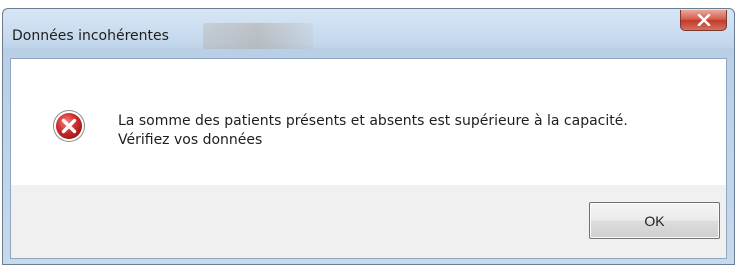  I want to click on error-message-line-2: Vérifiez vos données, so click(190, 140).